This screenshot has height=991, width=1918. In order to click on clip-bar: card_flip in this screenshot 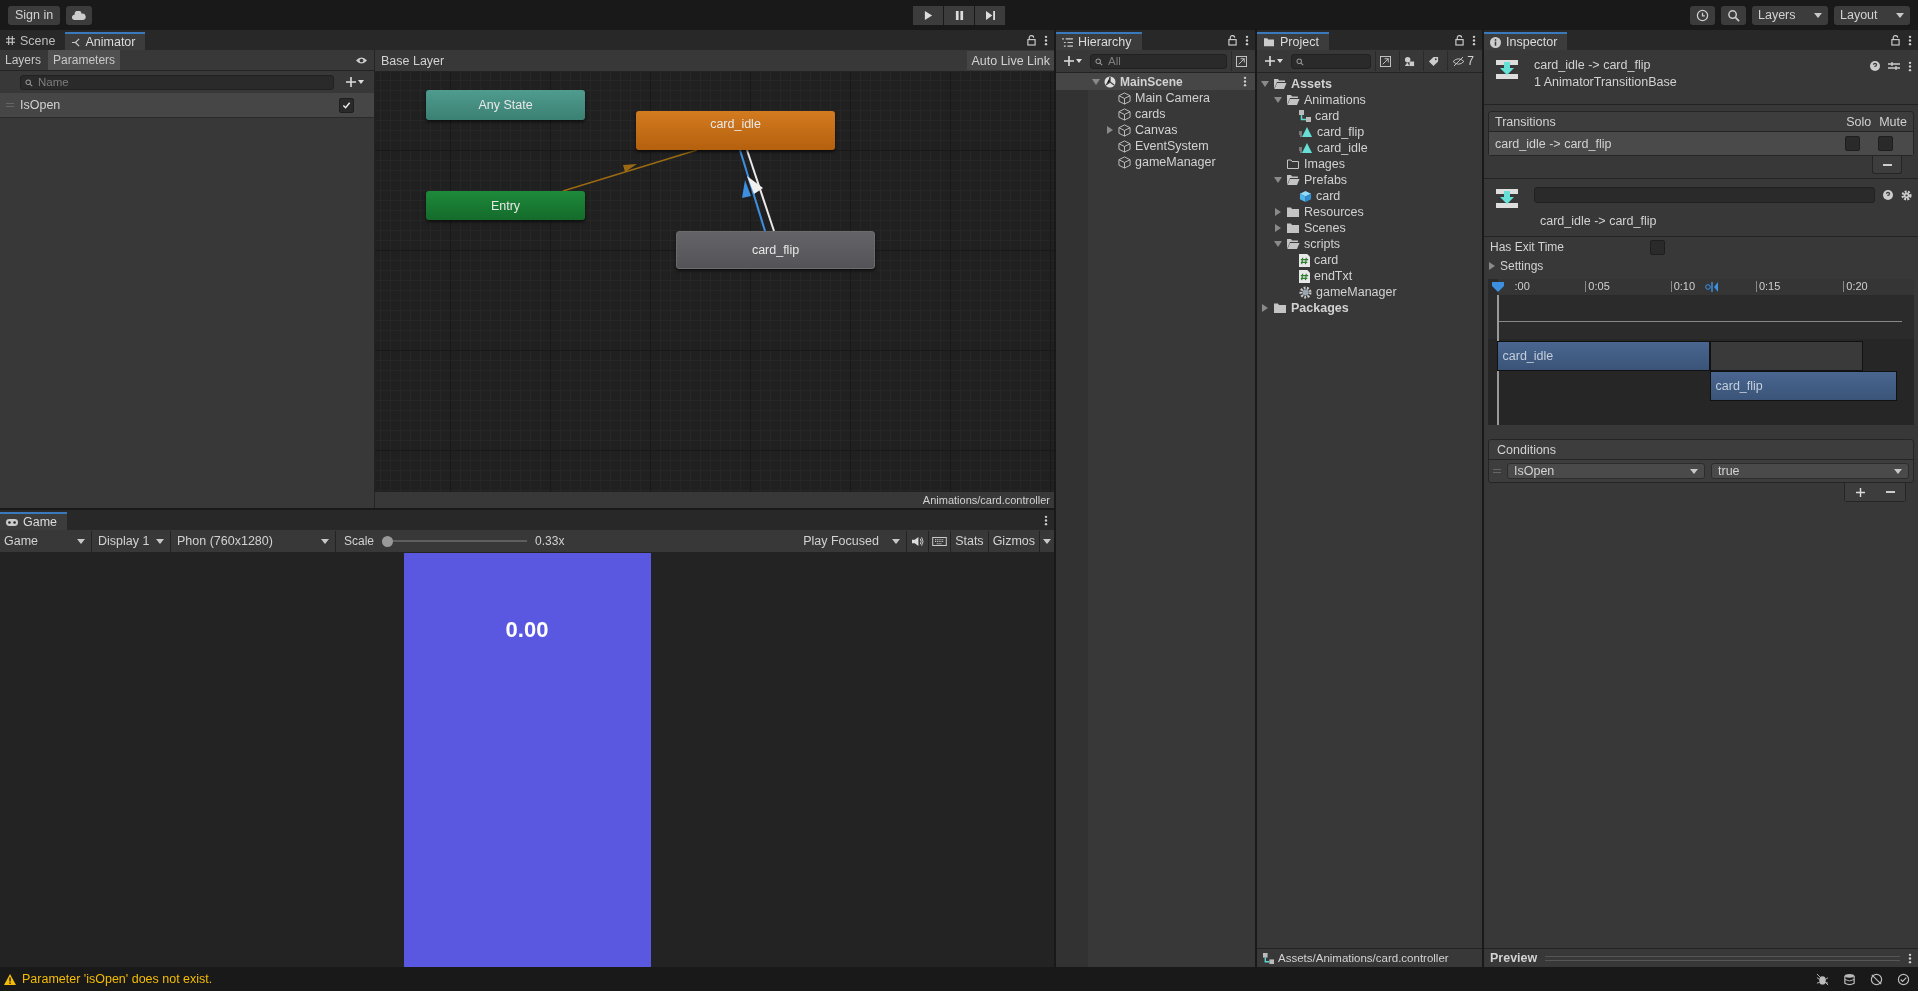, I will do `click(1803, 386)`.